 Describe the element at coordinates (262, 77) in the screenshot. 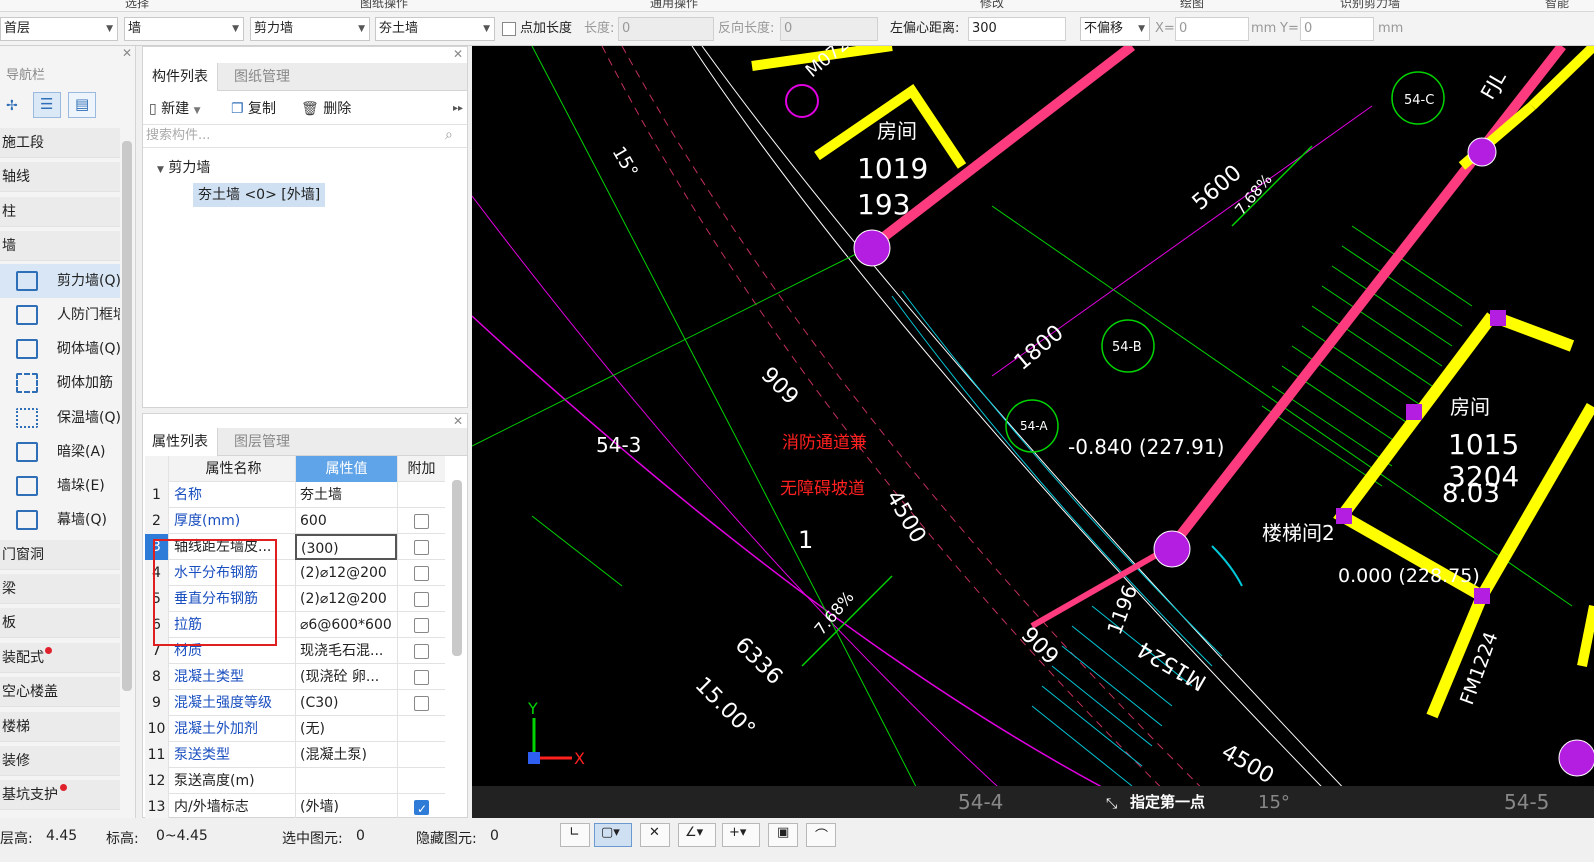

I see `tab-drawing-management: 图纸管理` at that location.